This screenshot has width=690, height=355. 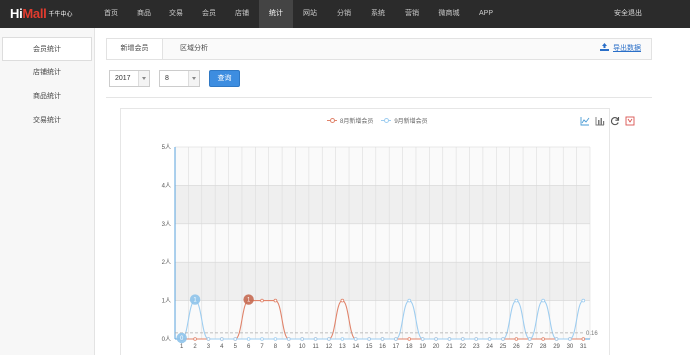 What do you see at coordinates (195, 347) in the screenshot?
I see `x-tick-label: 2` at bounding box center [195, 347].